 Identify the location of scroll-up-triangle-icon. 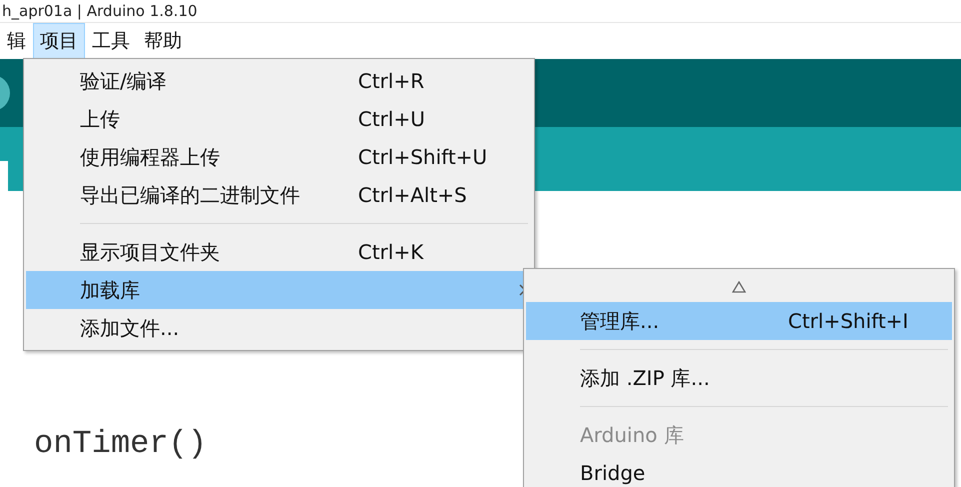
(739, 287).